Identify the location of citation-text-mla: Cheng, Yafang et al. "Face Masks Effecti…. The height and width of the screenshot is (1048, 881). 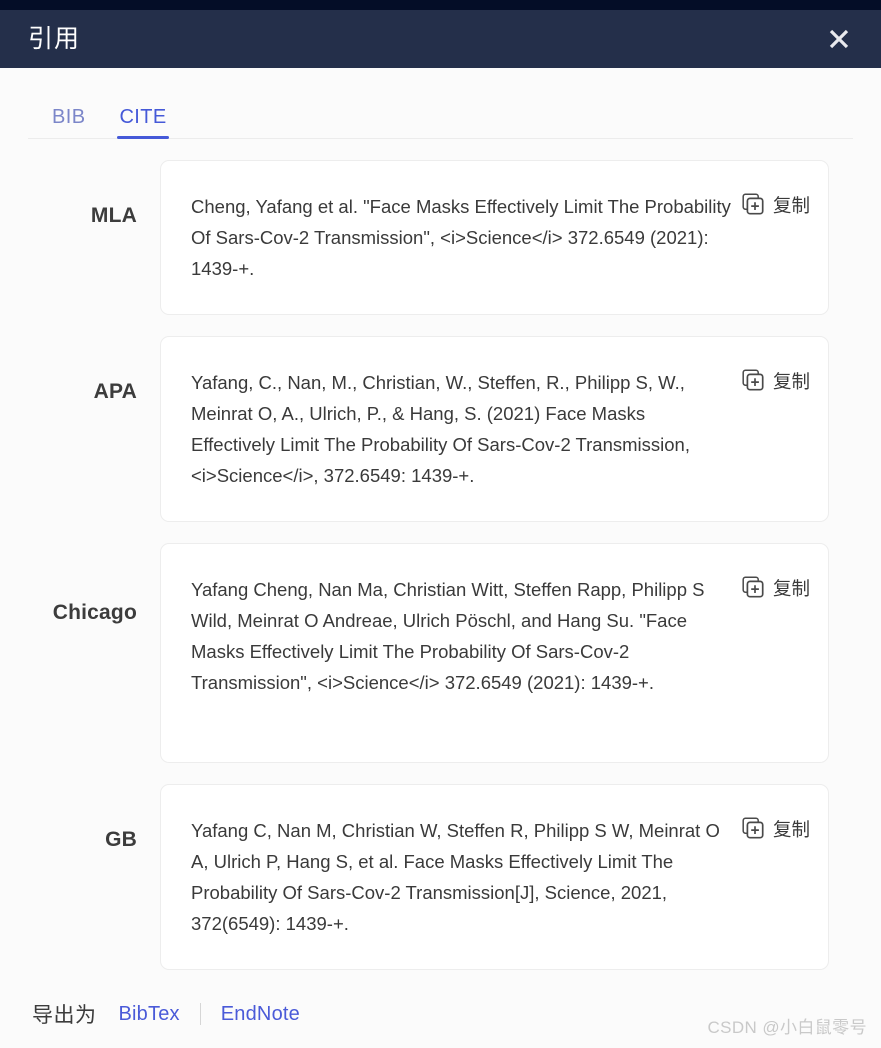
(464, 237).